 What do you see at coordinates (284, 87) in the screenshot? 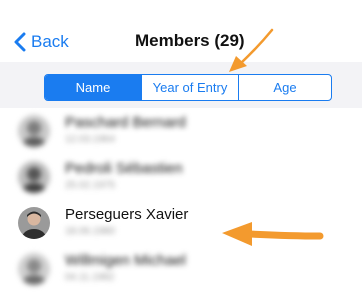
I see `segment-age: Age` at bounding box center [284, 87].